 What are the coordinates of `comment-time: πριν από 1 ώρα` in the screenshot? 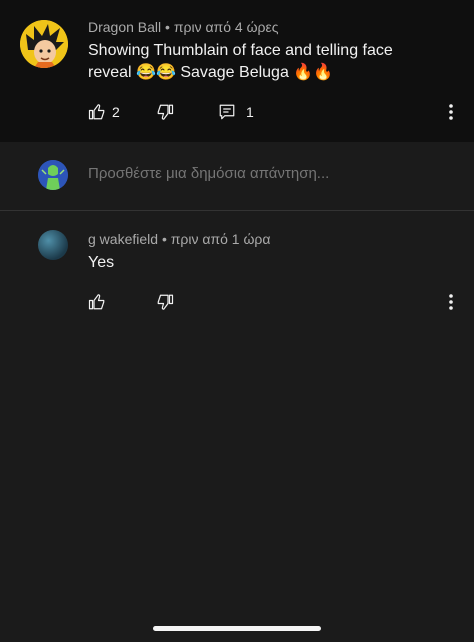 It's located at (220, 239).